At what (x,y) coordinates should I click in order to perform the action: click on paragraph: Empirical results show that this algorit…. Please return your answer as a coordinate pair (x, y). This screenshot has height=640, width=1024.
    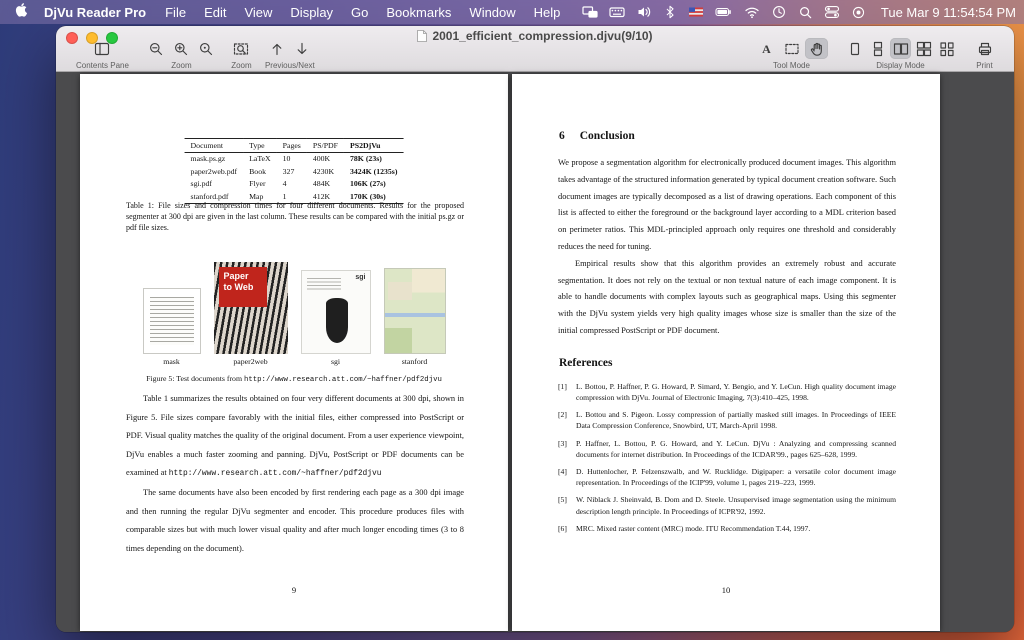
    Looking at the image, I should click on (727, 296).